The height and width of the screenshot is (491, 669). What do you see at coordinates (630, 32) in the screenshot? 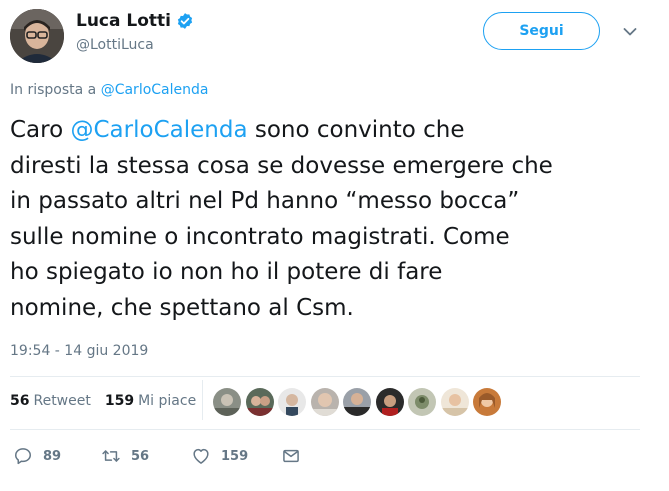
I see `chevron-down-icon` at bounding box center [630, 32].